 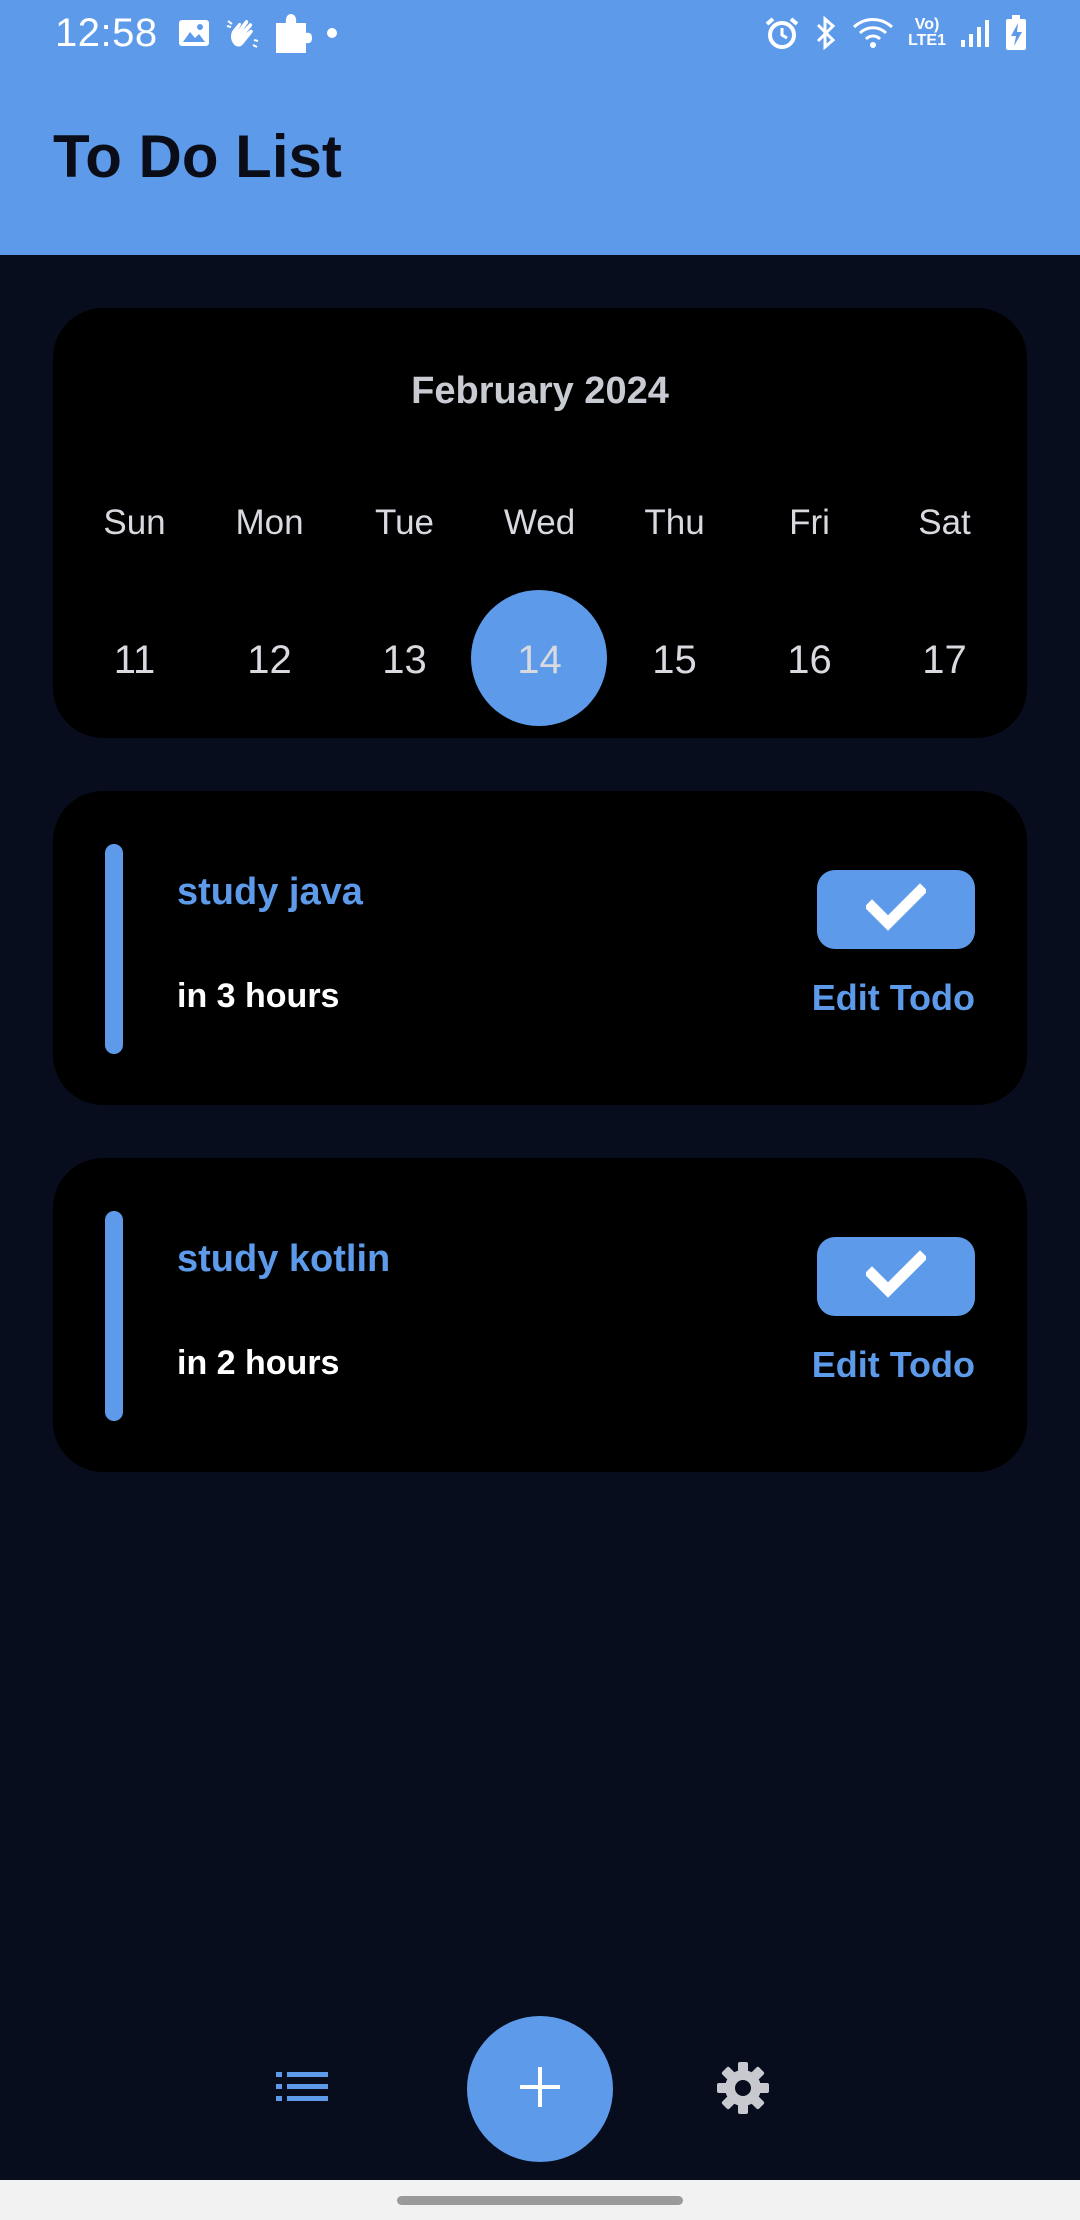 I want to click on list-icon, so click(x=302, y=2089).